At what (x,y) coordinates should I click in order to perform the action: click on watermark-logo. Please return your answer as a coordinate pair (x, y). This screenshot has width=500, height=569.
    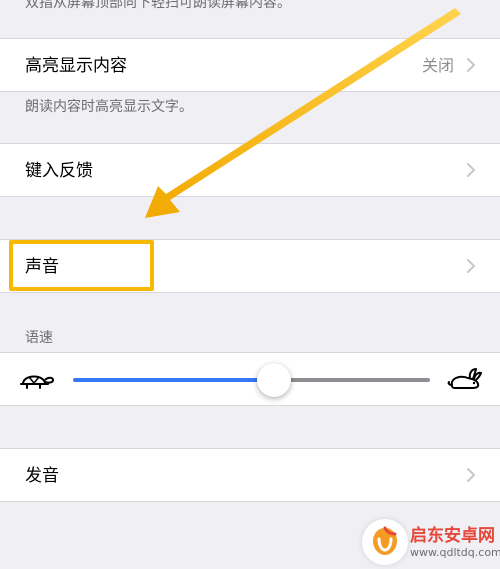
    Looking at the image, I should click on (385, 542).